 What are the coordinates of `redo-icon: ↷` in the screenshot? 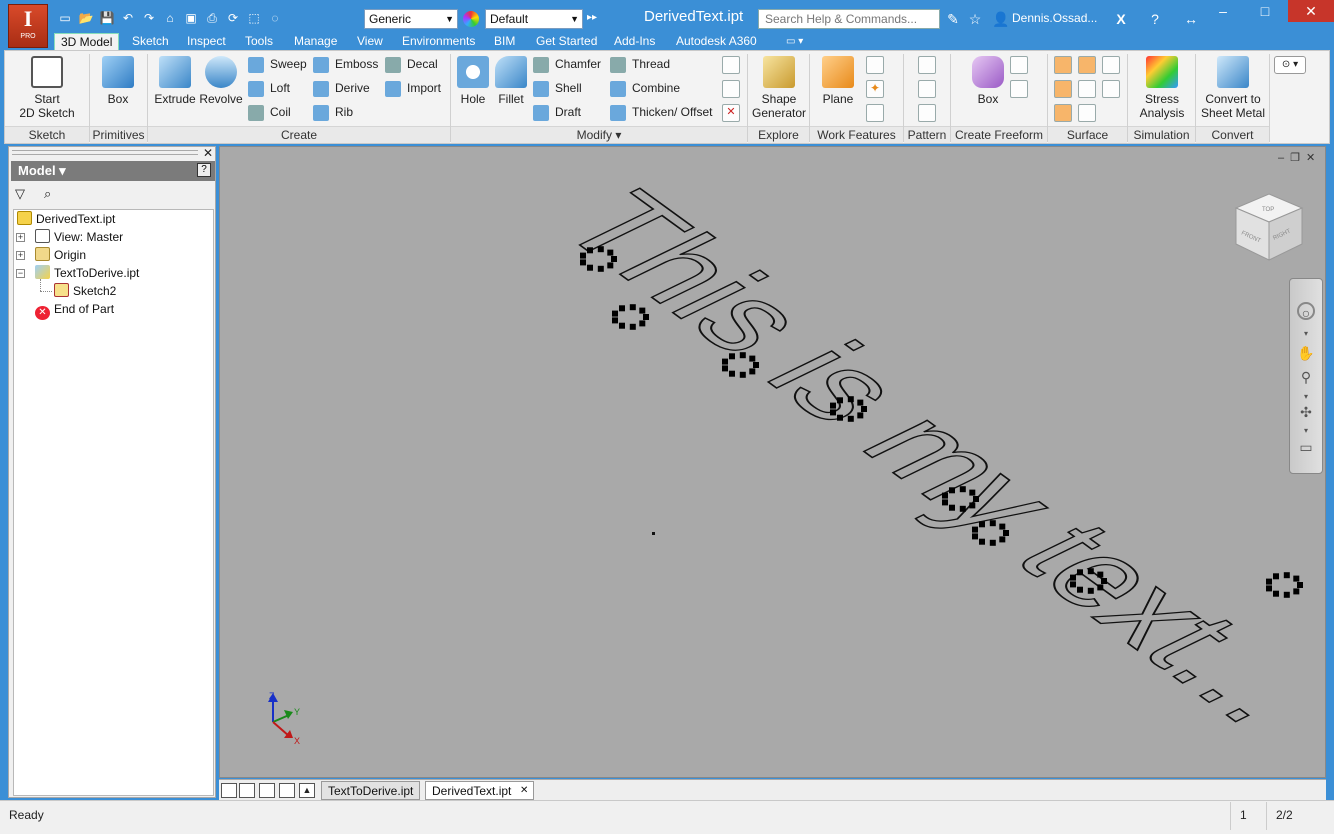 It's located at (149, 18).